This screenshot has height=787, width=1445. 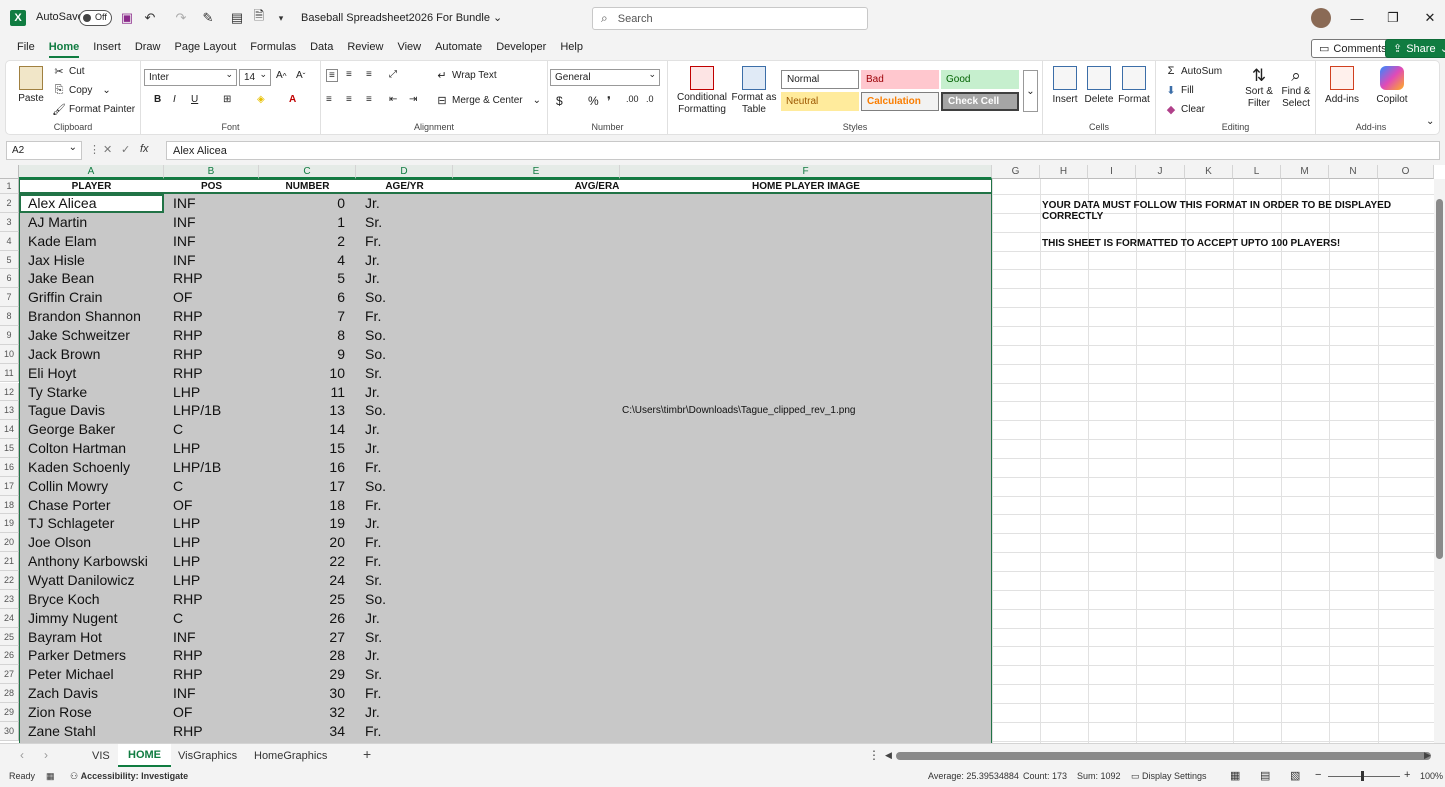 What do you see at coordinates (1430, 121) in the screenshot?
I see `collapse-ribbon-icon: ⌄` at bounding box center [1430, 121].